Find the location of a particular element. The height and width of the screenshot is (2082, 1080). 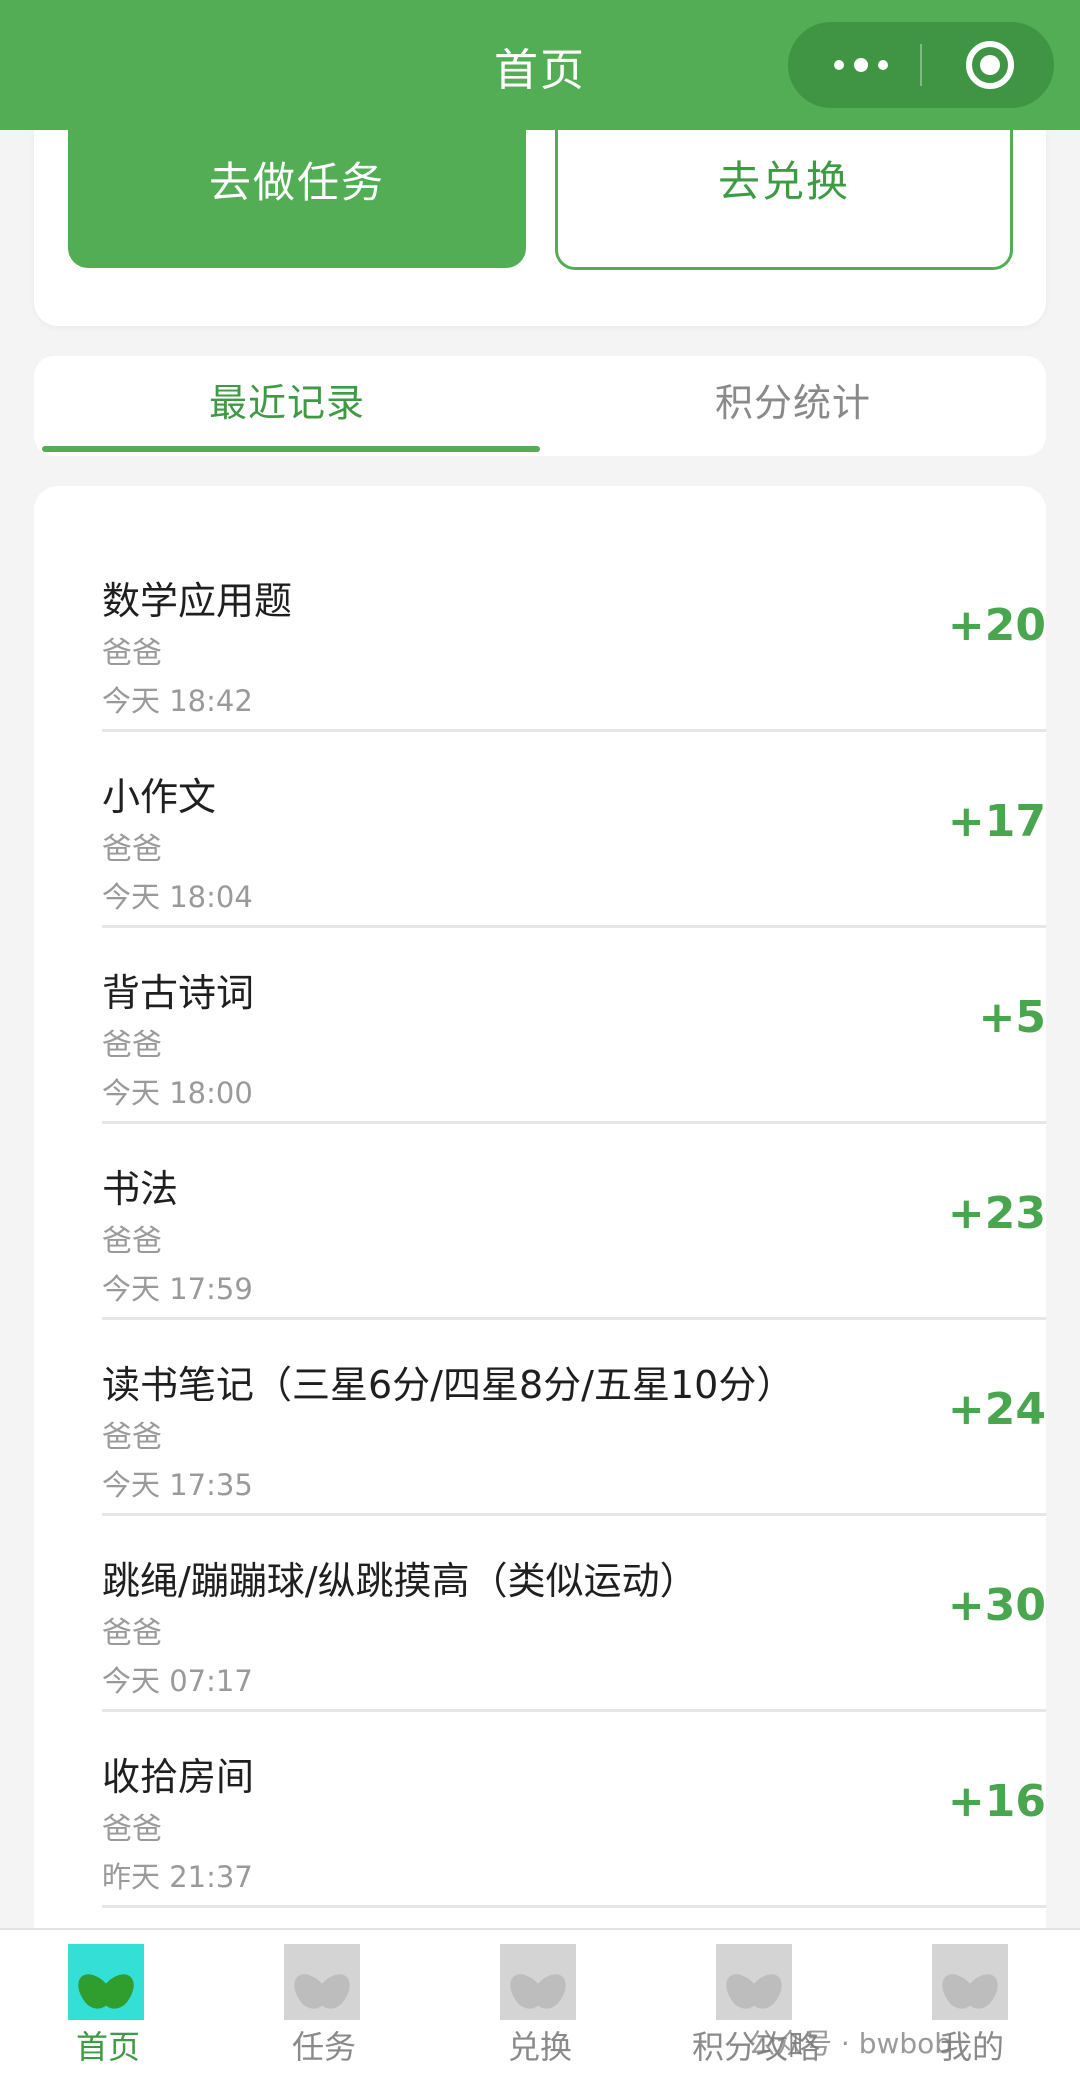

record-points: +16 is located at coordinates (996, 1801).